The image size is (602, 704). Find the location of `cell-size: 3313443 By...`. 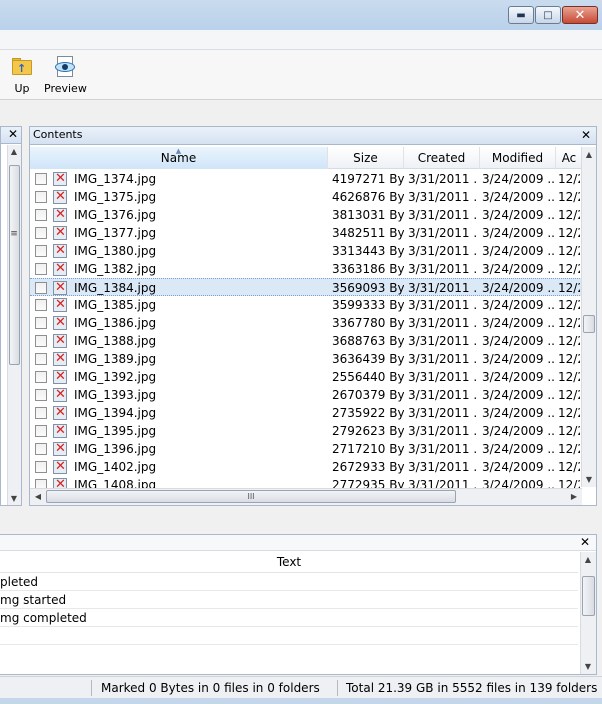

cell-size: 3313443 By... is located at coordinates (368, 251).